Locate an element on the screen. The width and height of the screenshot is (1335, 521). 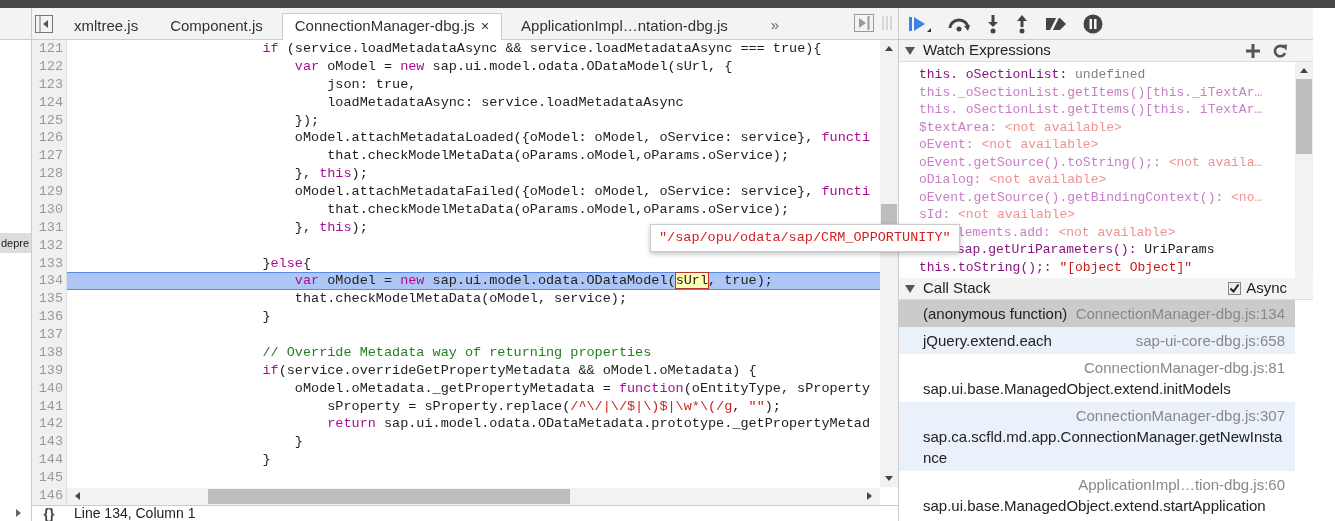
line-number: 127 is located at coordinates (49, 156).